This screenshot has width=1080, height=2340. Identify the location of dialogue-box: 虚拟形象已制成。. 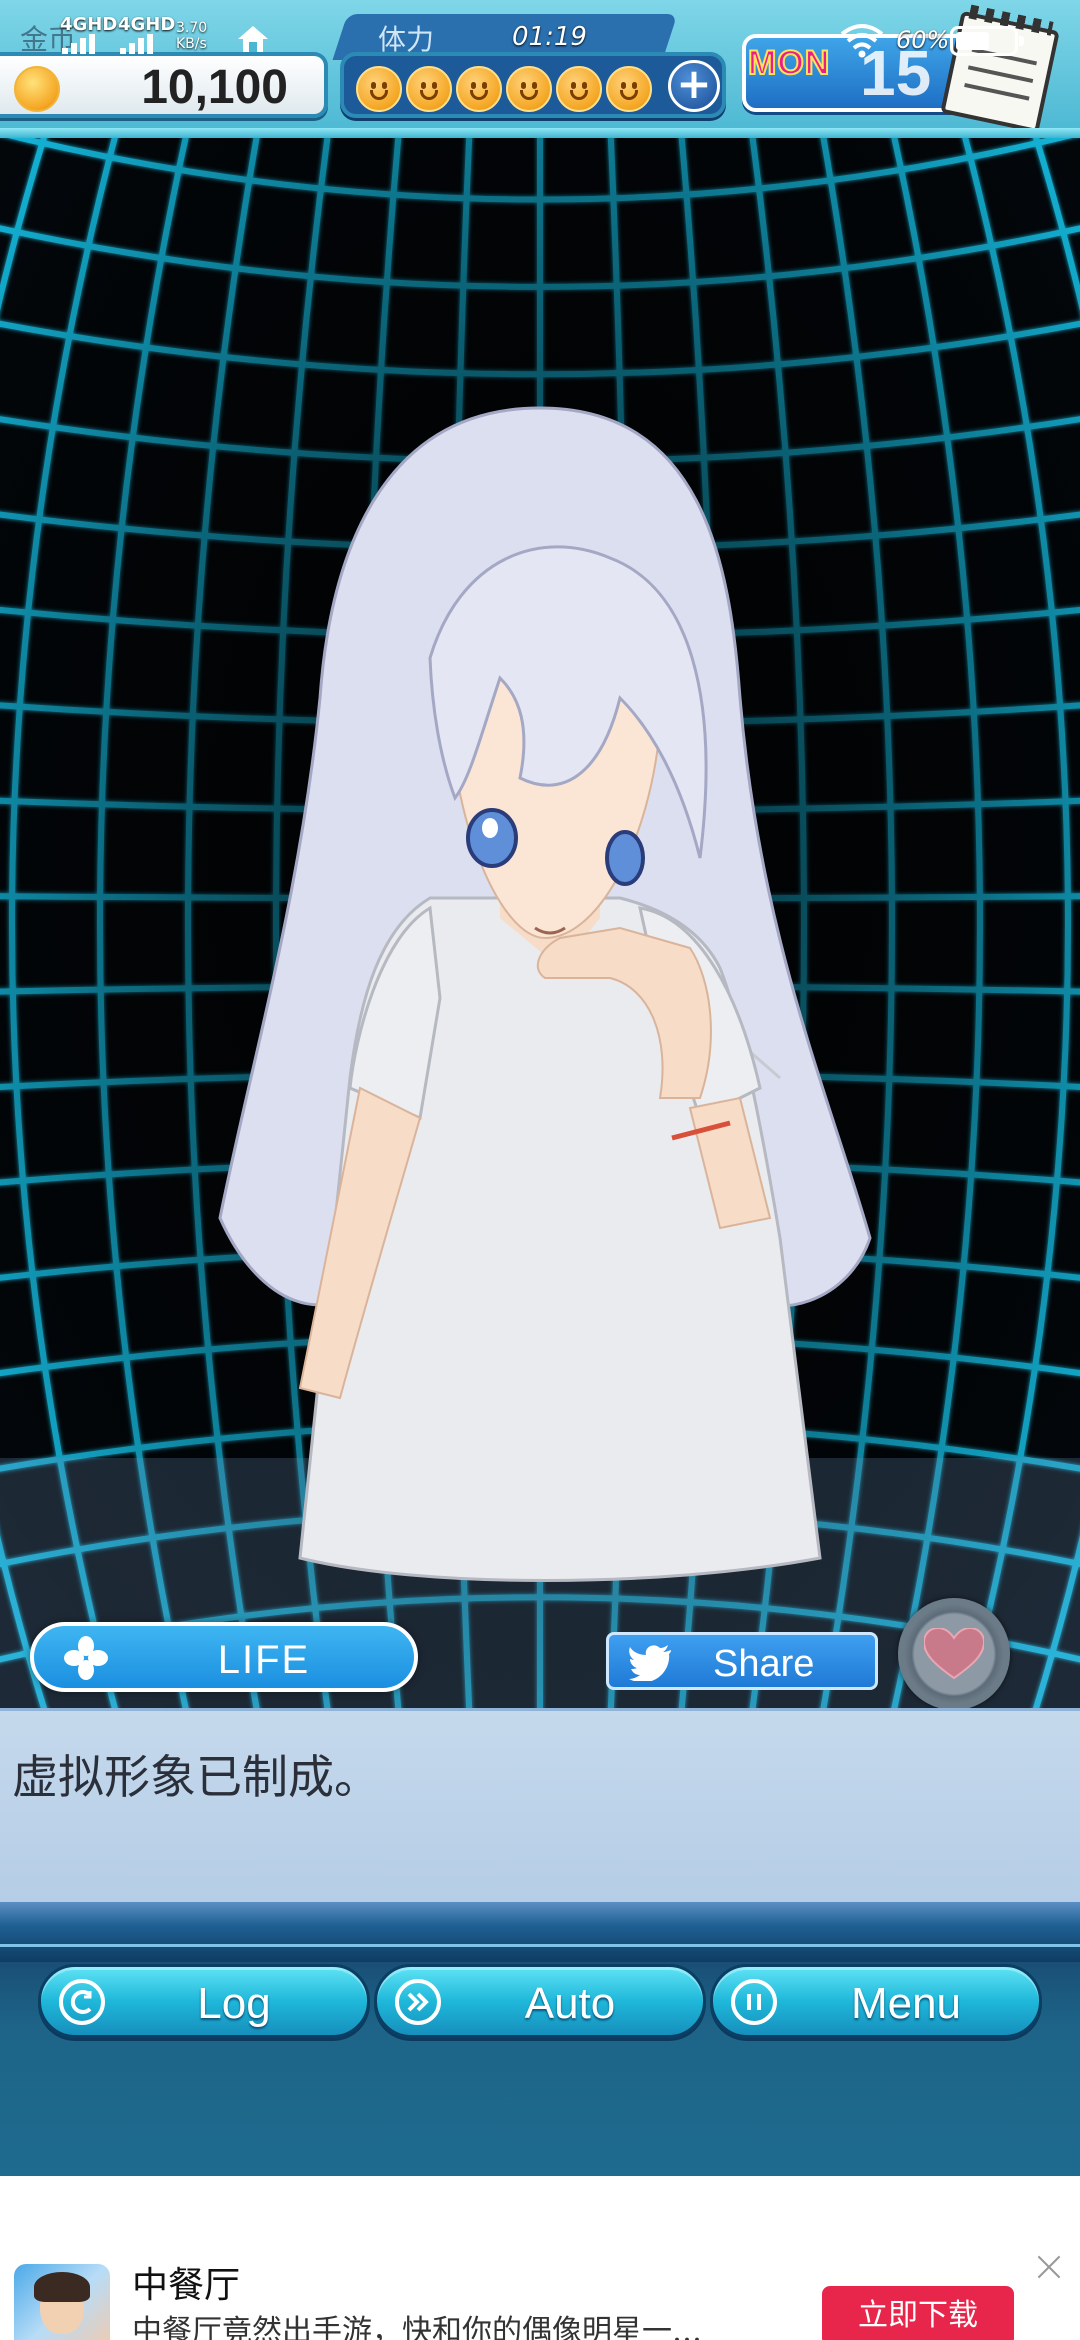
(540, 1805).